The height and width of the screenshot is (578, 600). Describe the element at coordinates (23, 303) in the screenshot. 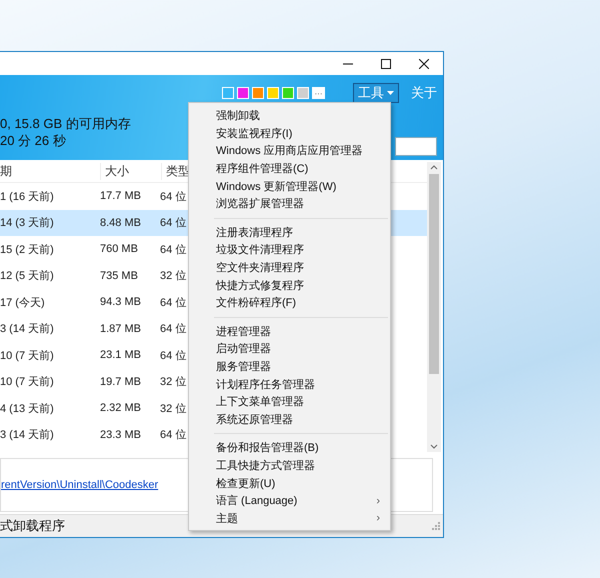

I see `date-cell-text: 17 (今天)` at that location.